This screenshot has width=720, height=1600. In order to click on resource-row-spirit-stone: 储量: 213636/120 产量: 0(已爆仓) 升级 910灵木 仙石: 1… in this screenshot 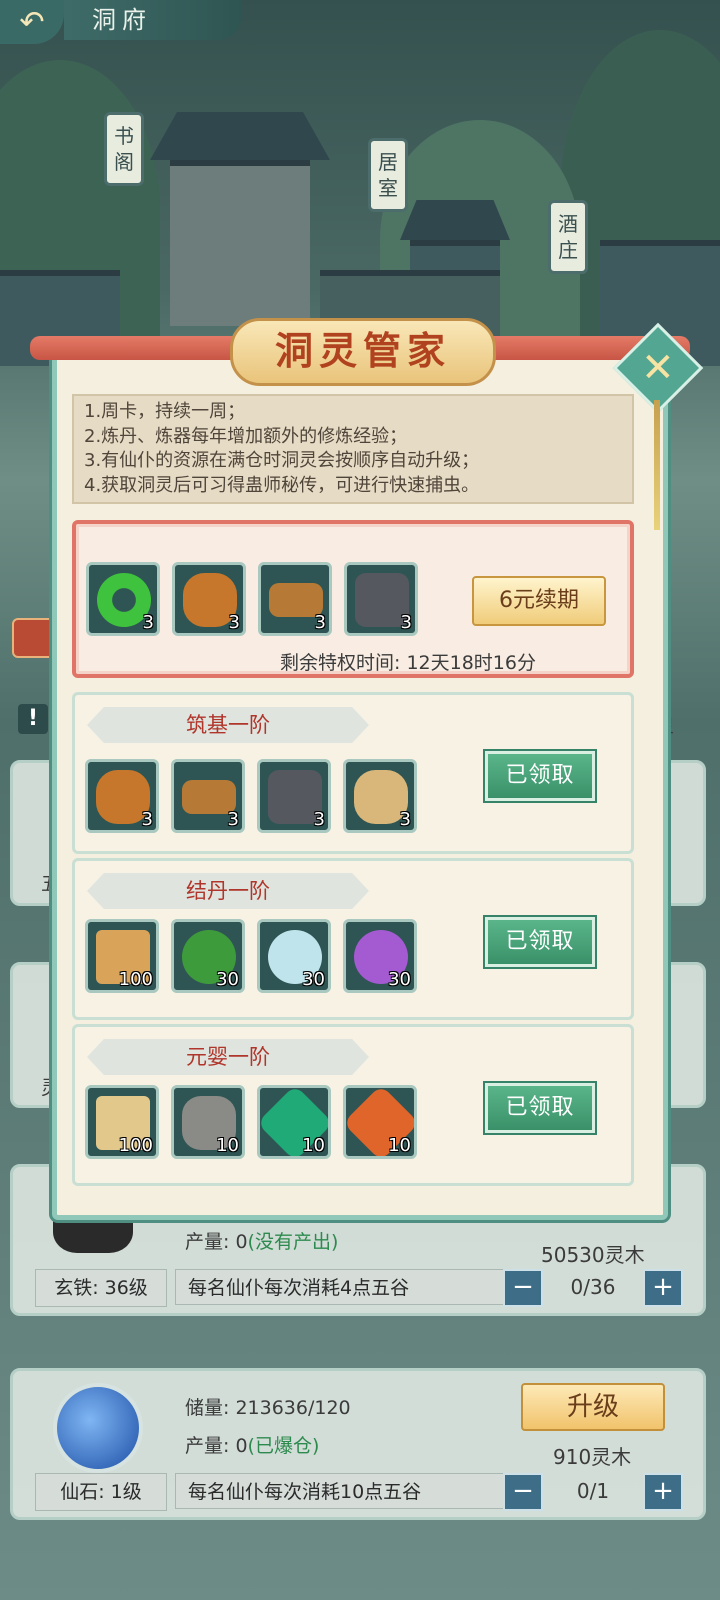, I will do `click(358, 1444)`.